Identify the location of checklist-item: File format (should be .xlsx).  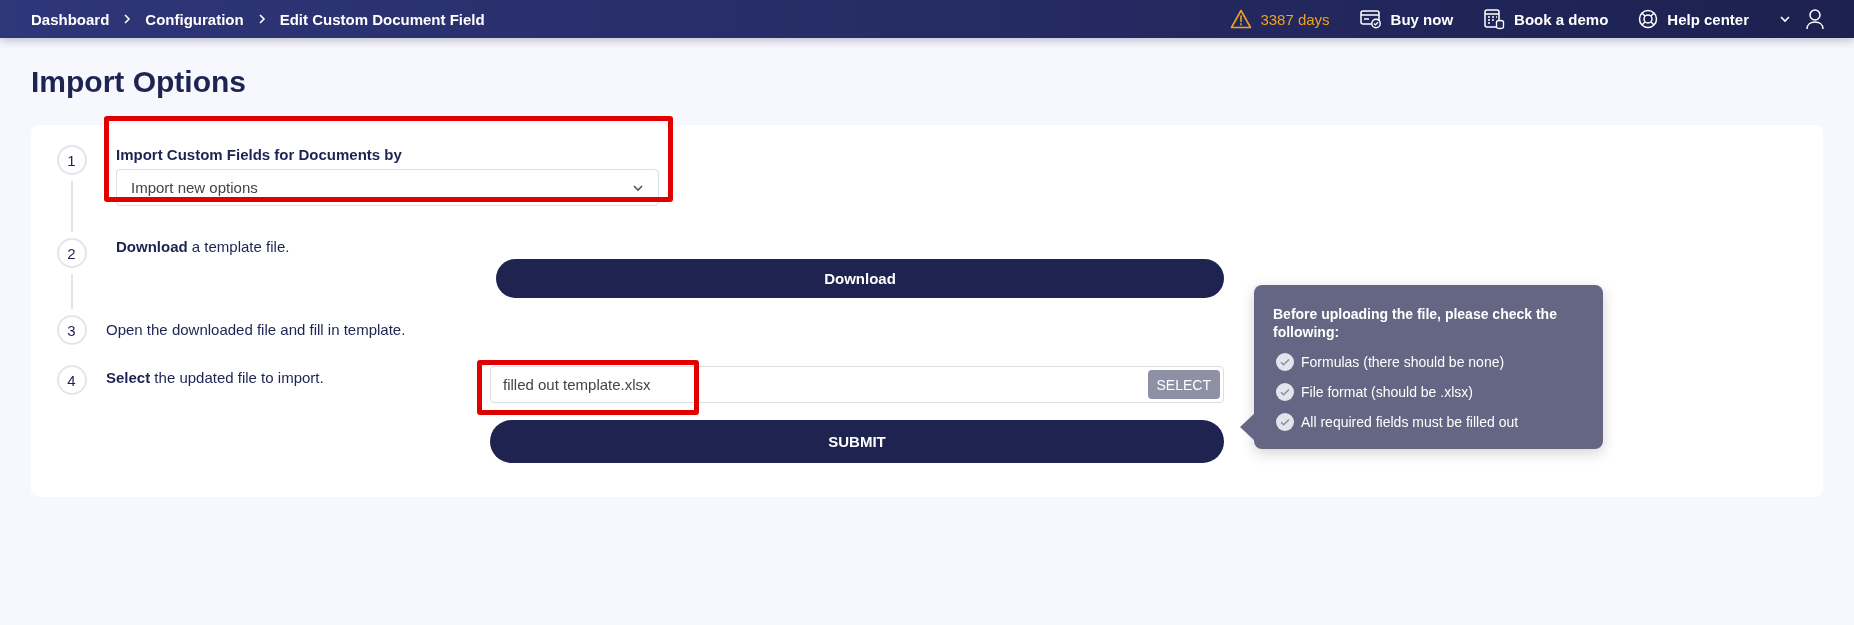
(1387, 392).